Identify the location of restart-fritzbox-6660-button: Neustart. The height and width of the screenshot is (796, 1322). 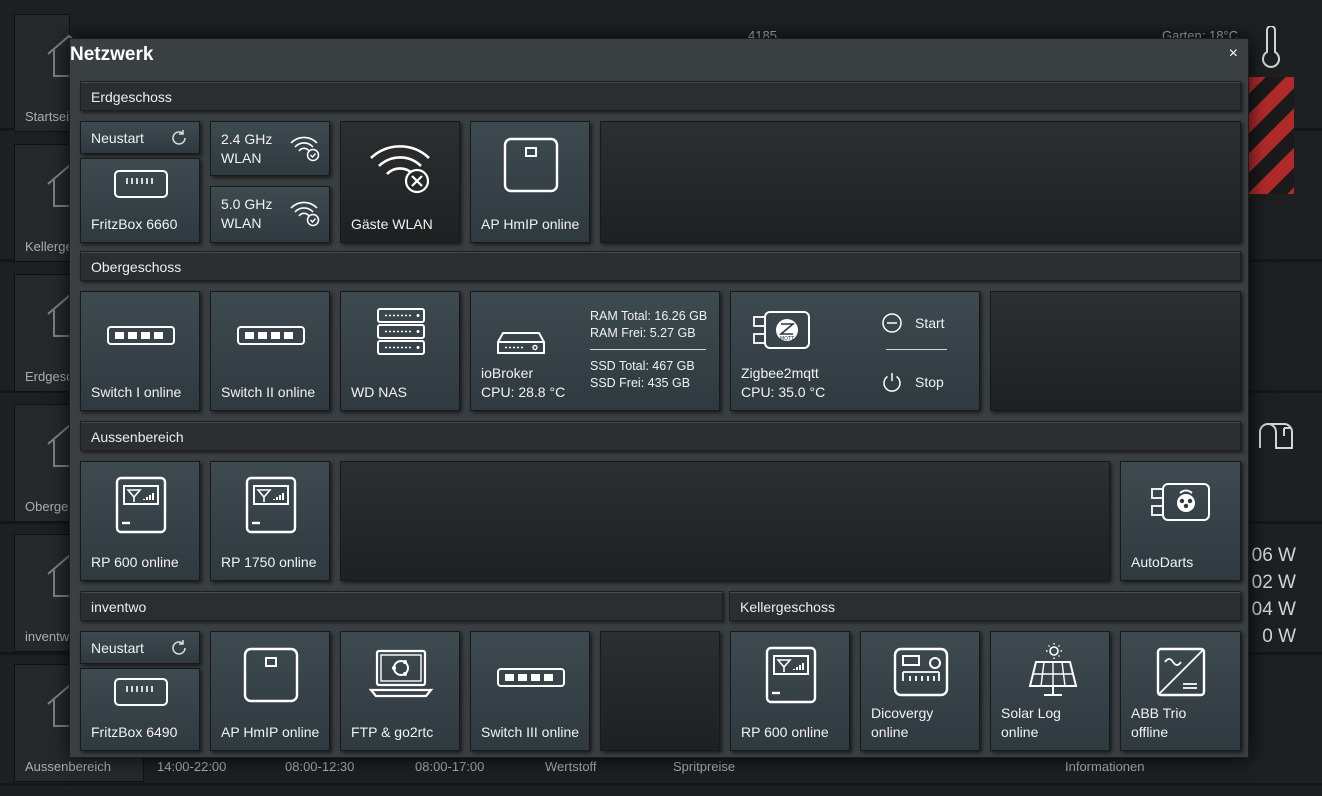
(140, 137).